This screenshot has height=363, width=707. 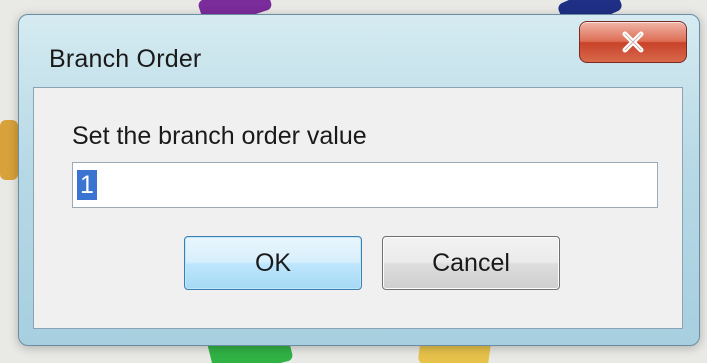 I want to click on close-button, so click(x=633, y=42).